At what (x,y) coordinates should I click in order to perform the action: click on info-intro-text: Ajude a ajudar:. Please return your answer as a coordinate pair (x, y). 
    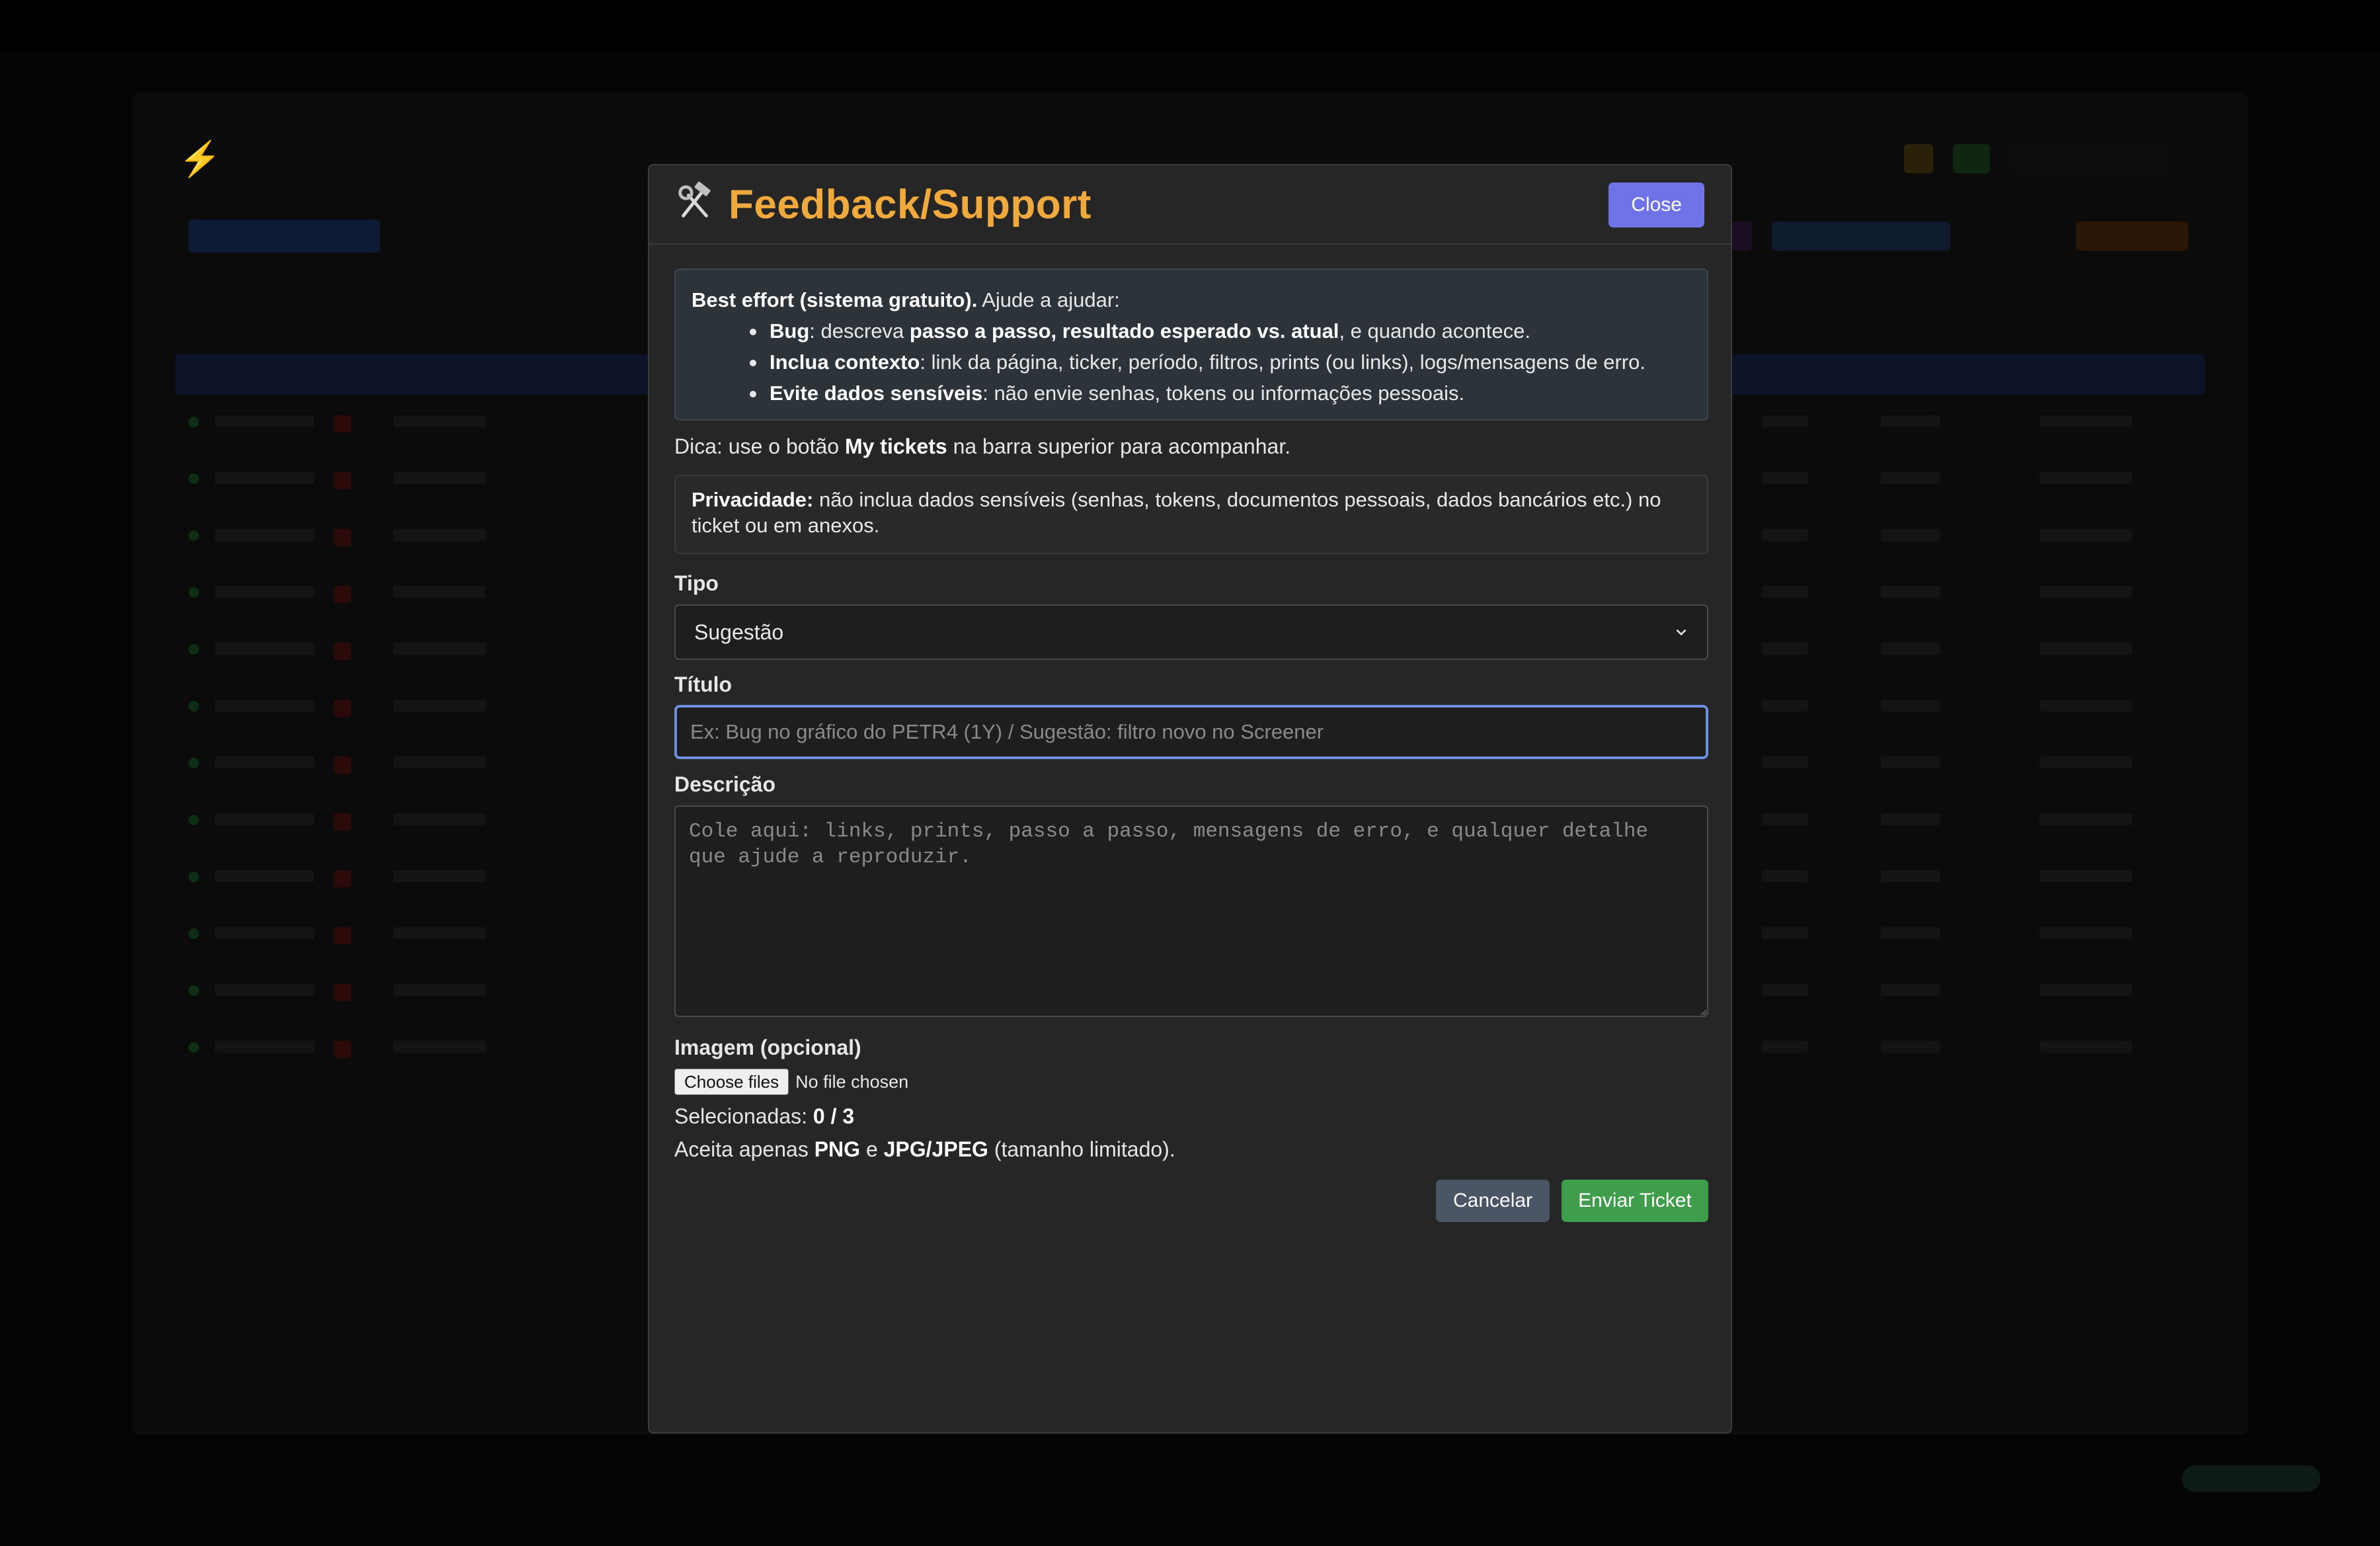
    Looking at the image, I should click on (1048, 299).